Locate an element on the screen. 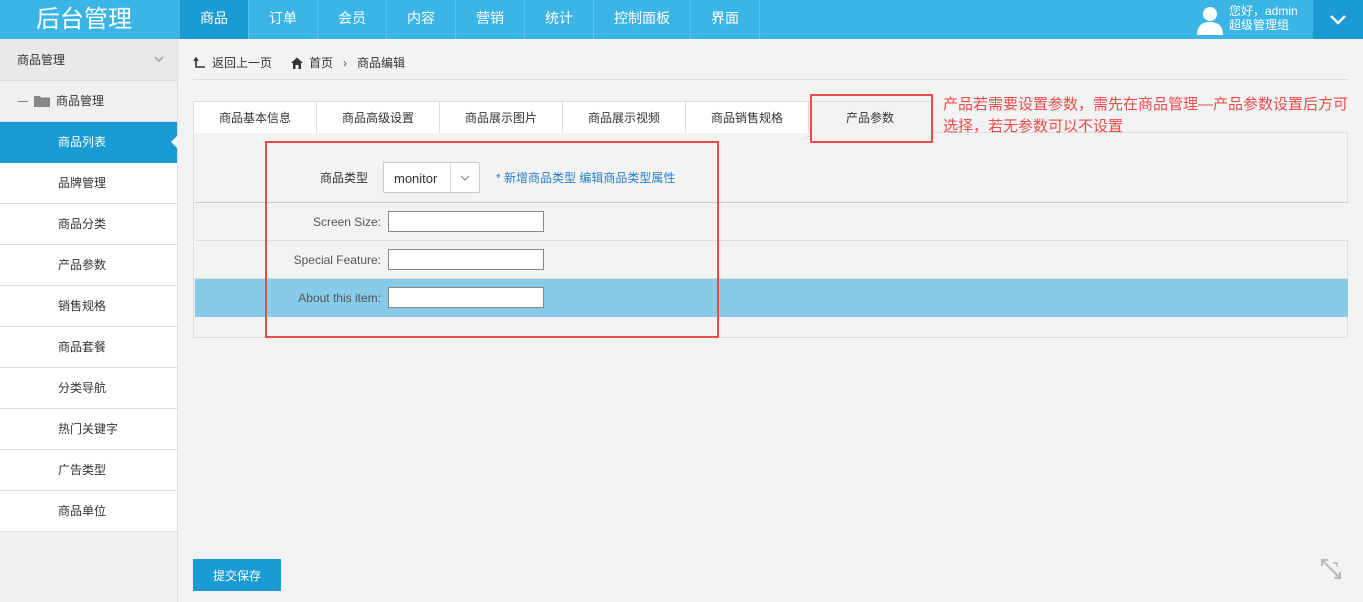 Image resolution: width=1363 pixels, height=602 pixels. sidebar-item-units: 商品单位 is located at coordinates (88, 511).